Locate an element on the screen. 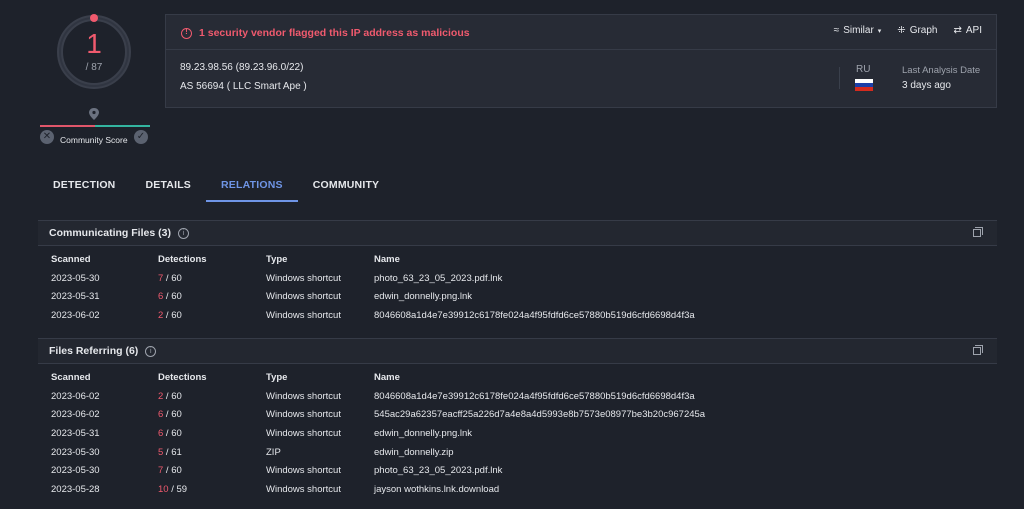  tab-detection: DETECTION is located at coordinates (84, 186).